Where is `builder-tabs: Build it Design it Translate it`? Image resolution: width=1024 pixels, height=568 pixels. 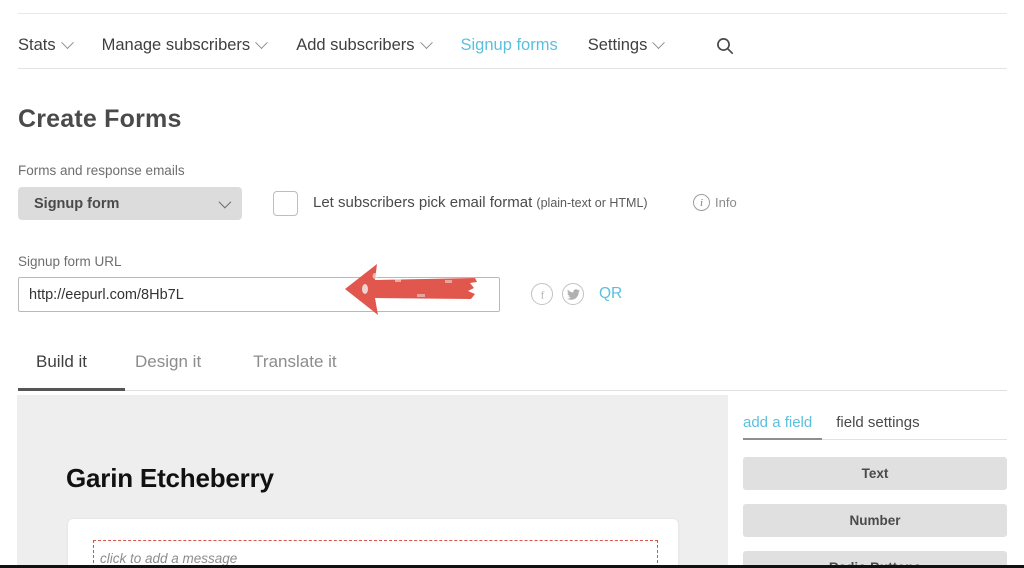 builder-tabs: Build it Design it Translate it is located at coordinates (512, 373).